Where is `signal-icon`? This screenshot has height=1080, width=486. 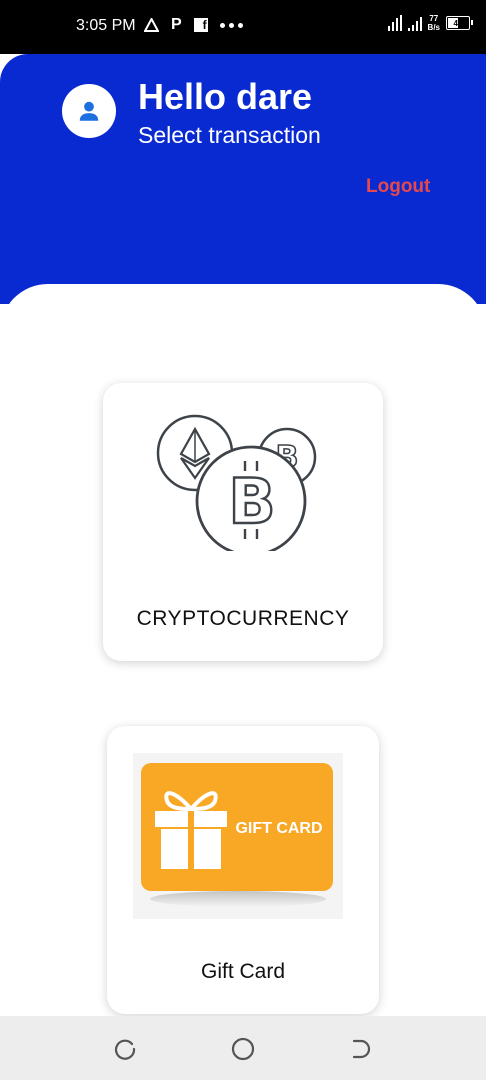
signal-icon is located at coordinates (394, 23).